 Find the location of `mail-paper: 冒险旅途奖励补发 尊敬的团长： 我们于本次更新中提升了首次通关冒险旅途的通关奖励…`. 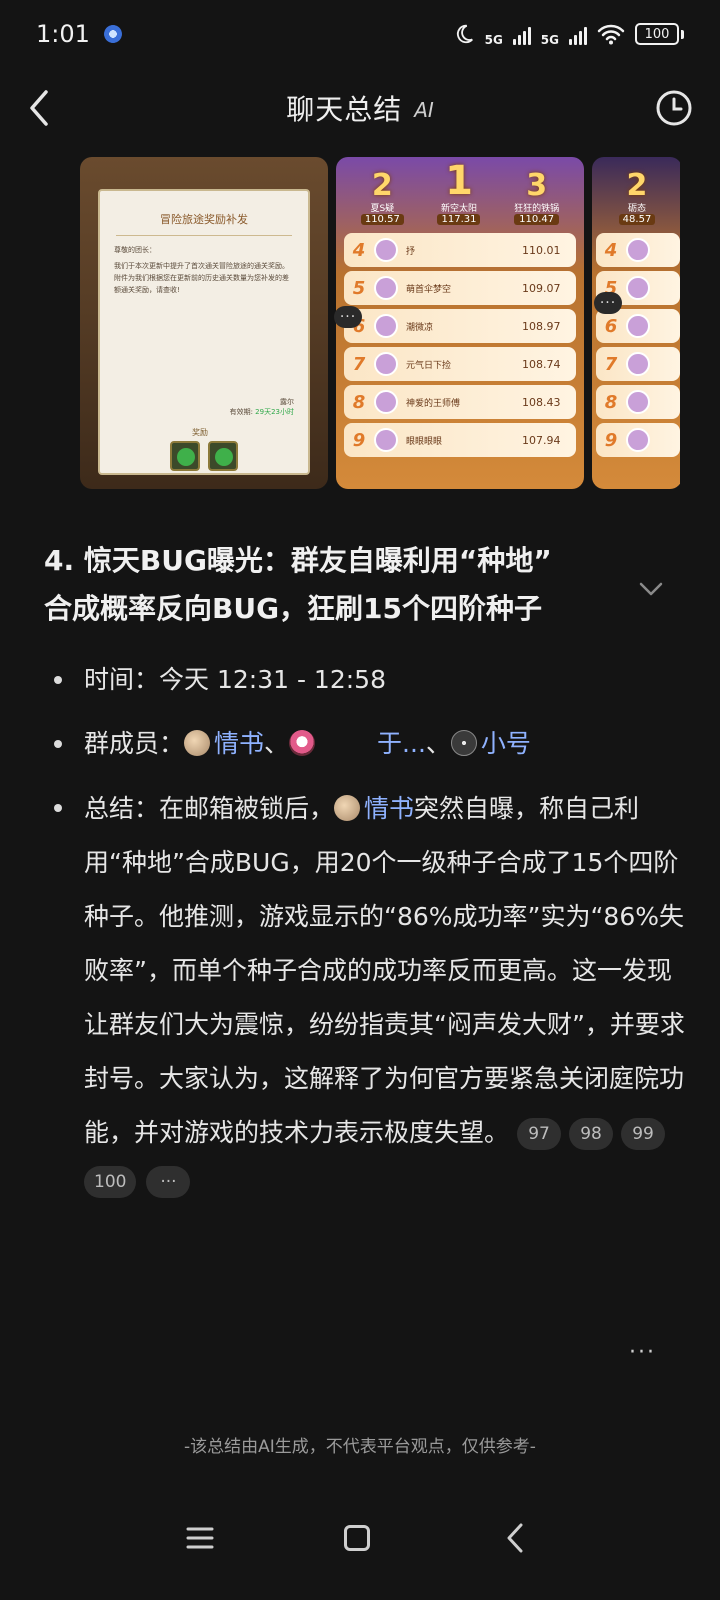

mail-paper: 冒险旅途奖励补发 尊敬的团长： 我们于本次更新中提升了首次通关冒险旅途的通关奖励… is located at coordinates (204, 332).